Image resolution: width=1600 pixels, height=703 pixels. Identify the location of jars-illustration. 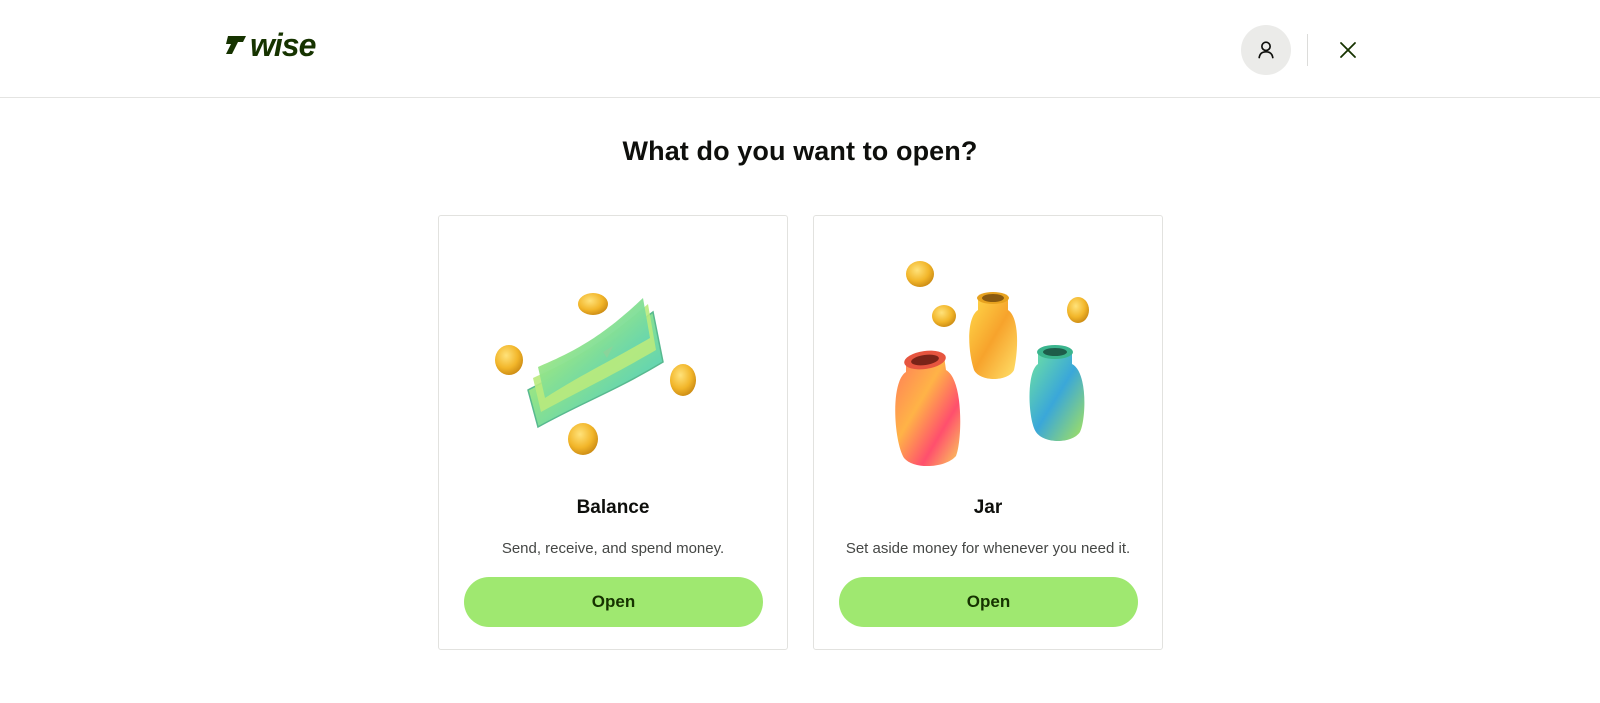
(992, 364).